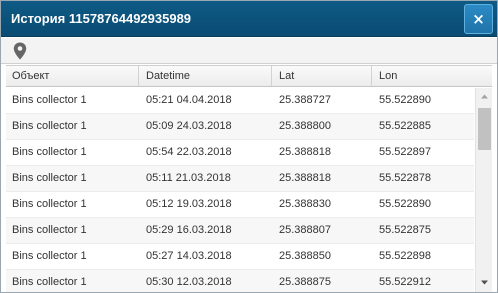 The image size is (498, 293). What do you see at coordinates (322, 76) in the screenshot?
I see `column-header-lat: Lat` at bounding box center [322, 76].